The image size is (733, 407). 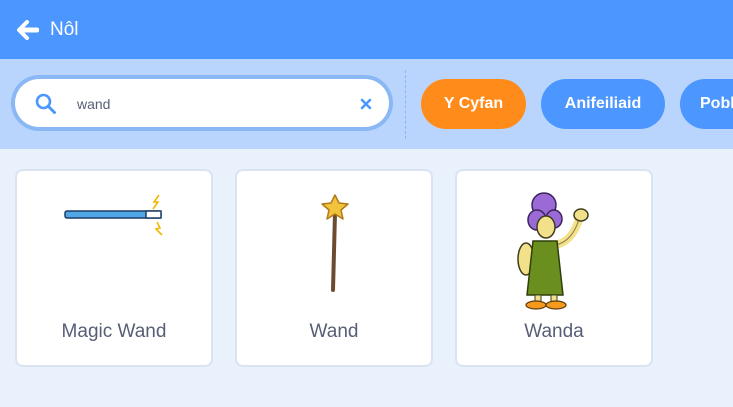 I want to click on sprite-card-magic-wand: Magic Wand, so click(x=114, y=268).